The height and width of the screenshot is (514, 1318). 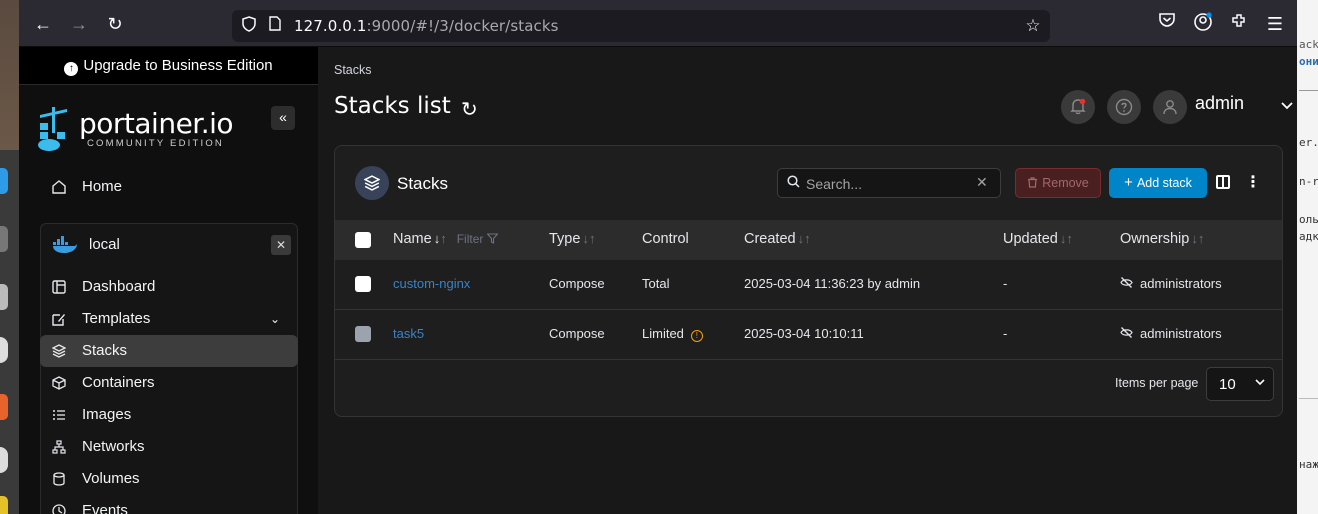 I want to click on column-ownership: Ownership ↓↑, so click(x=1162, y=239).